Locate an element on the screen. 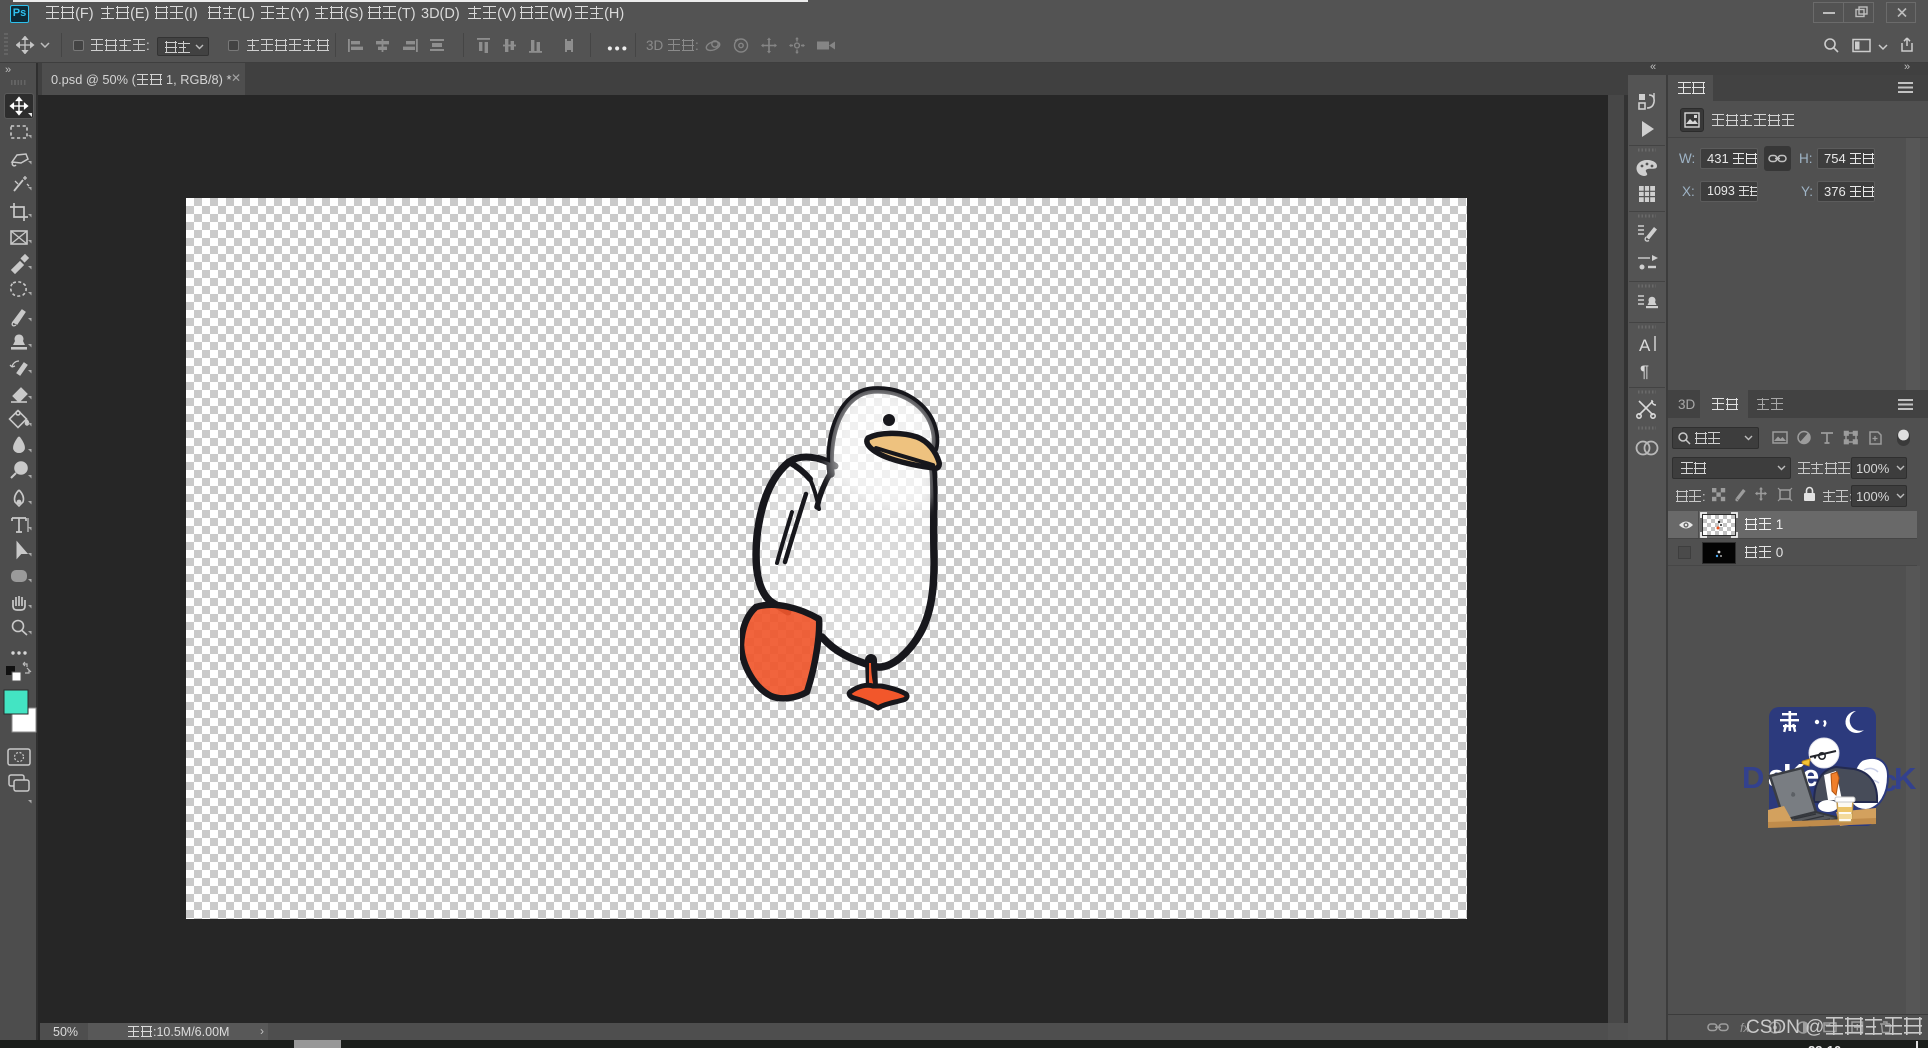 Image resolution: width=1928 pixels, height=1048 pixels. svg-text: D is located at coordinates (1753, 777).